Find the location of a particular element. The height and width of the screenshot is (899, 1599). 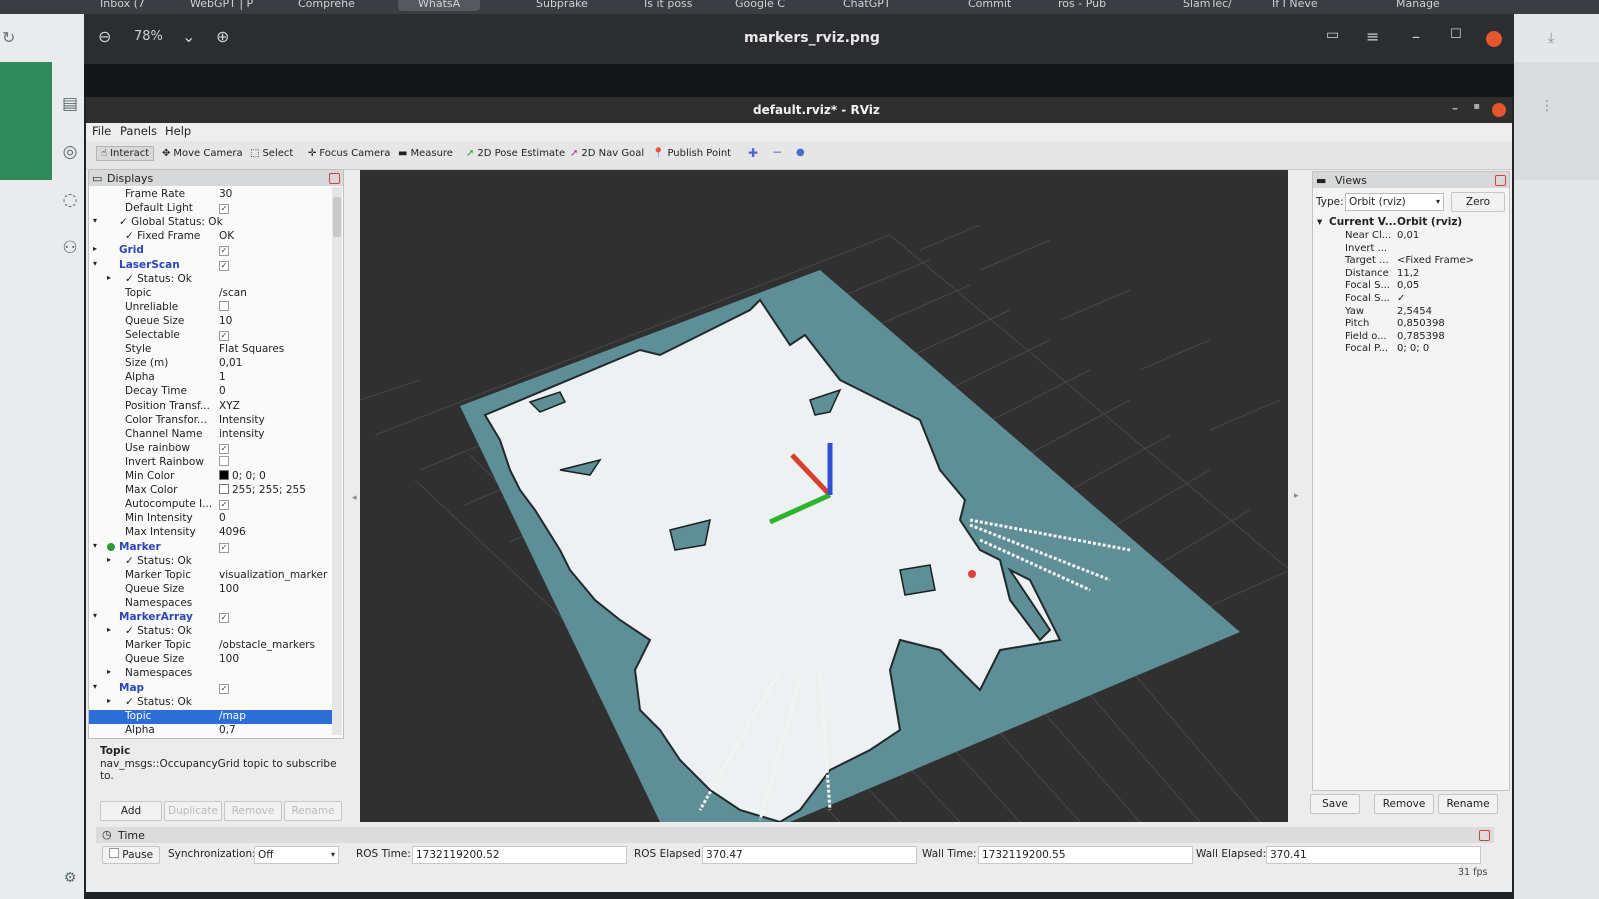

property-value: 4096 is located at coordinates (232, 532).